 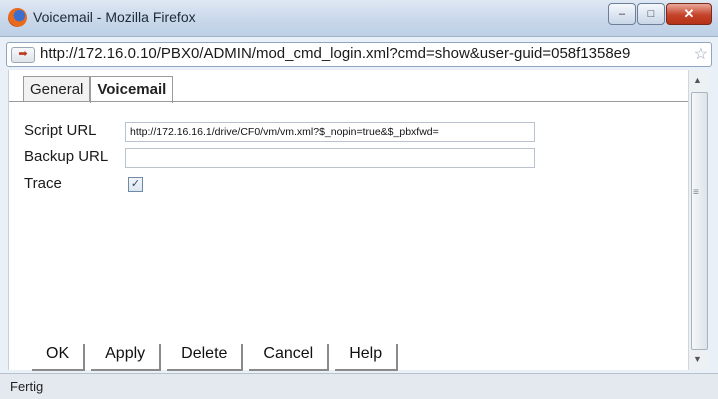 I want to click on action-buttons: OK Apply Delete Cancel Help, so click(x=218, y=357).